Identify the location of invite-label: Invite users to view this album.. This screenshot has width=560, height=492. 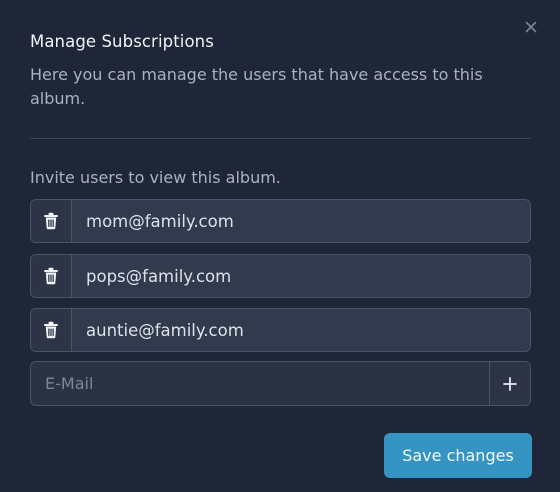
(155, 177).